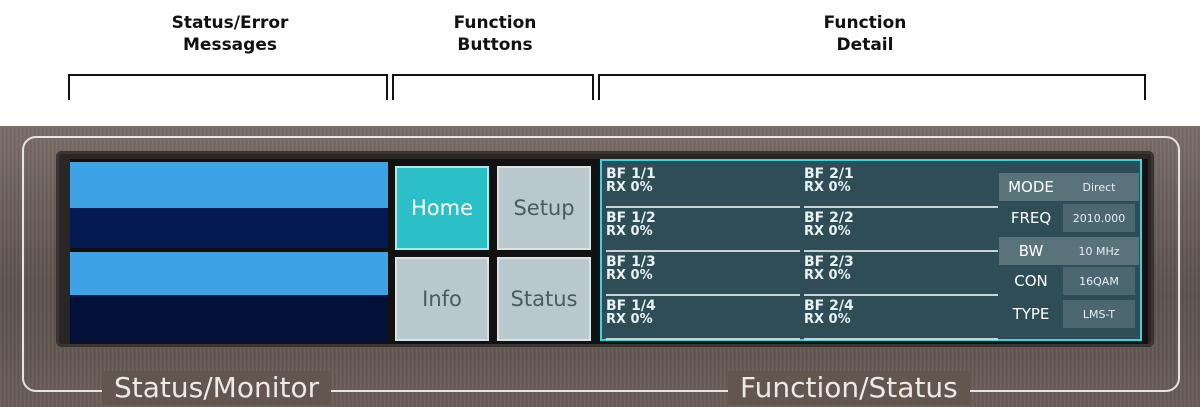  What do you see at coordinates (1031, 187) in the screenshot?
I see `param-key: MODE` at bounding box center [1031, 187].